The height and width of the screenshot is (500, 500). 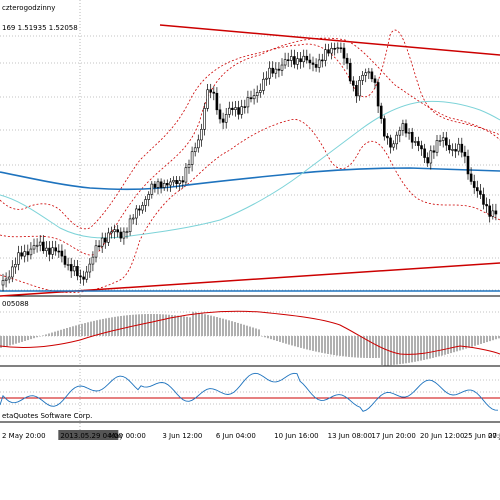 I want to click on x-tick-label: 17 Jun 20:00, so click(x=393, y=436).